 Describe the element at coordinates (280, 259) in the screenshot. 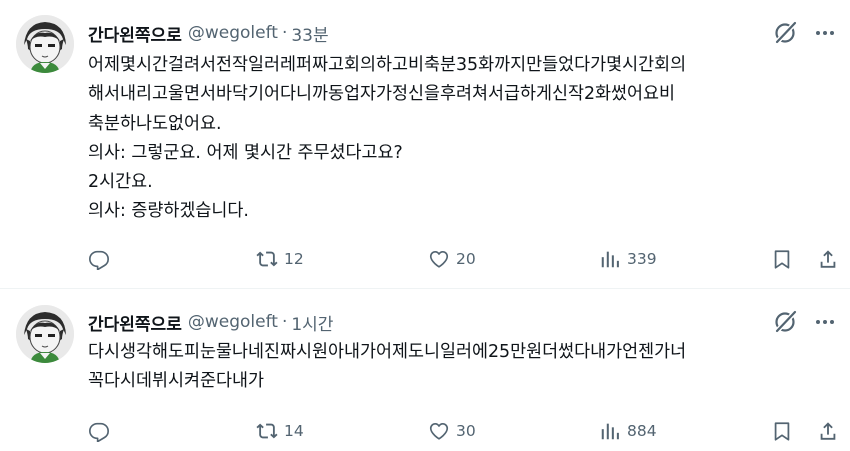

I see `retweet-button: 12` at that location.